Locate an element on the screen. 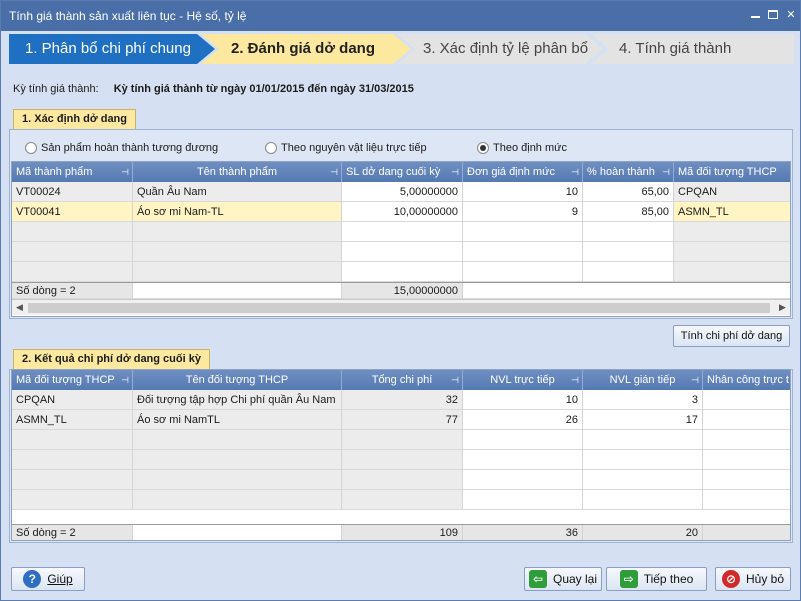 The width and height of the screenshot is (801, 601). cell-norm-price: 9 is located at coordinates (523, 212).